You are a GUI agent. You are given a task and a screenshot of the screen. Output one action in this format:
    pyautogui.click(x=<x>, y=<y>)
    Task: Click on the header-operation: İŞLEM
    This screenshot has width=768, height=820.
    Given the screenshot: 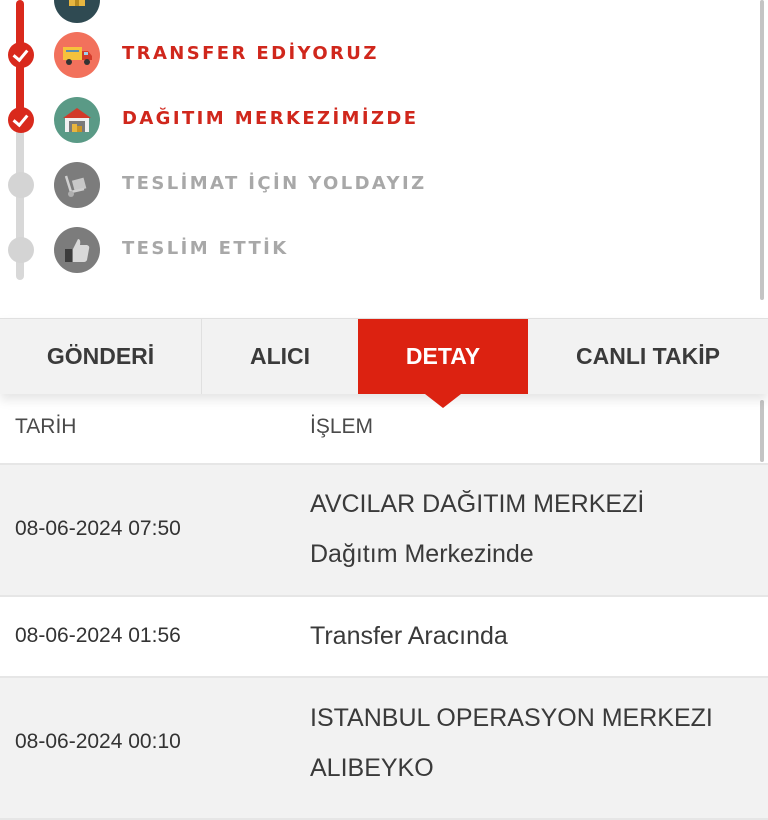 What is the action you would take?
    pyautogui.click(x=342, y=426)
    